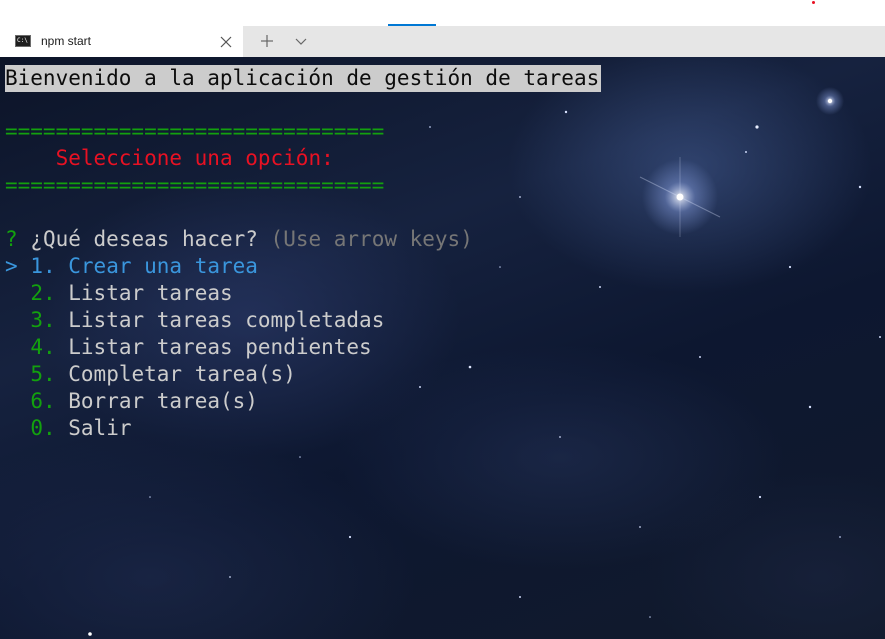  I want to click on question-mark: ?, so click(11, 239).